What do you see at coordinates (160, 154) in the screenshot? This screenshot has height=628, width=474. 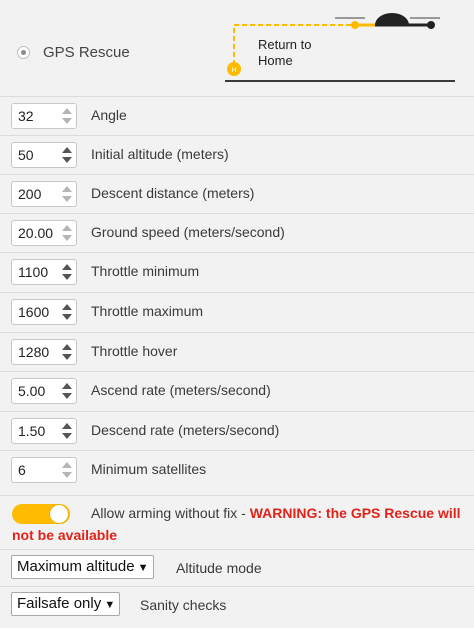 I see `initial-altitude-label: Initial altitude (meters)` at bounding box center [160, 154].